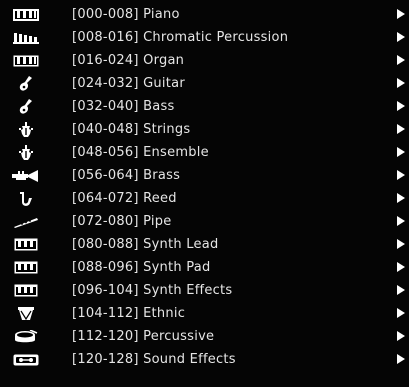 Image resolution: width=409 pixels, height=387 pixels. What do you see at coordinates (143, 336) in the screenshot?
I see `menu-item-label: [112-120] Percussive` at bounding box center [143, 336].